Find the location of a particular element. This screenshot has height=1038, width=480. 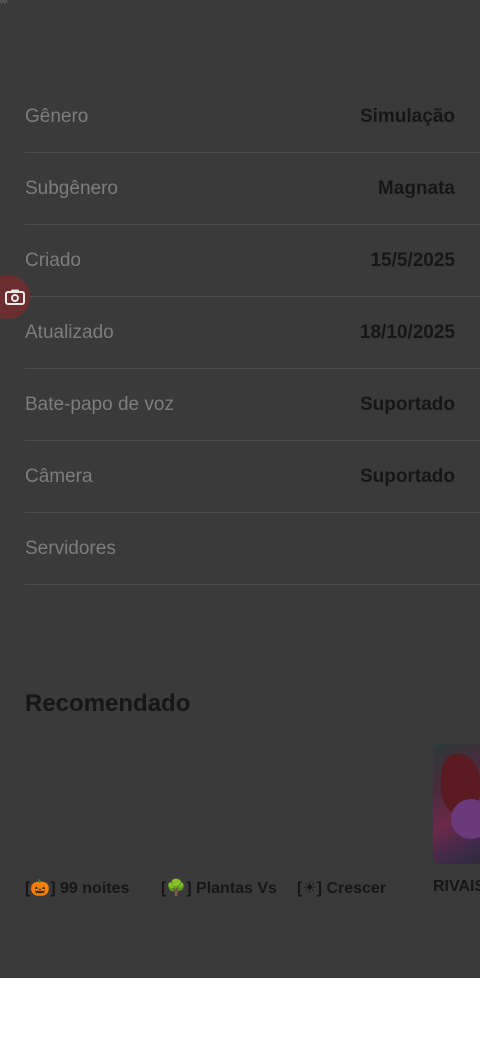

info-label: Gênero is located at coordinates (57, 116).